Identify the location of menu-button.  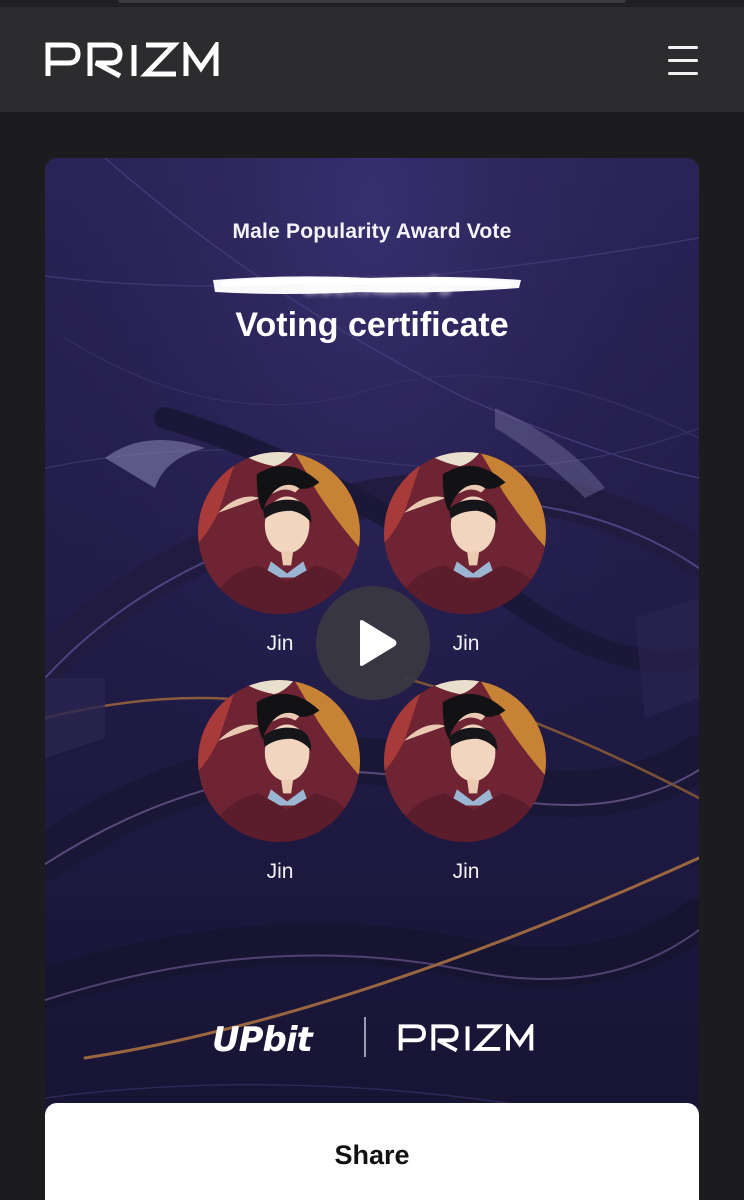
(683, 61).